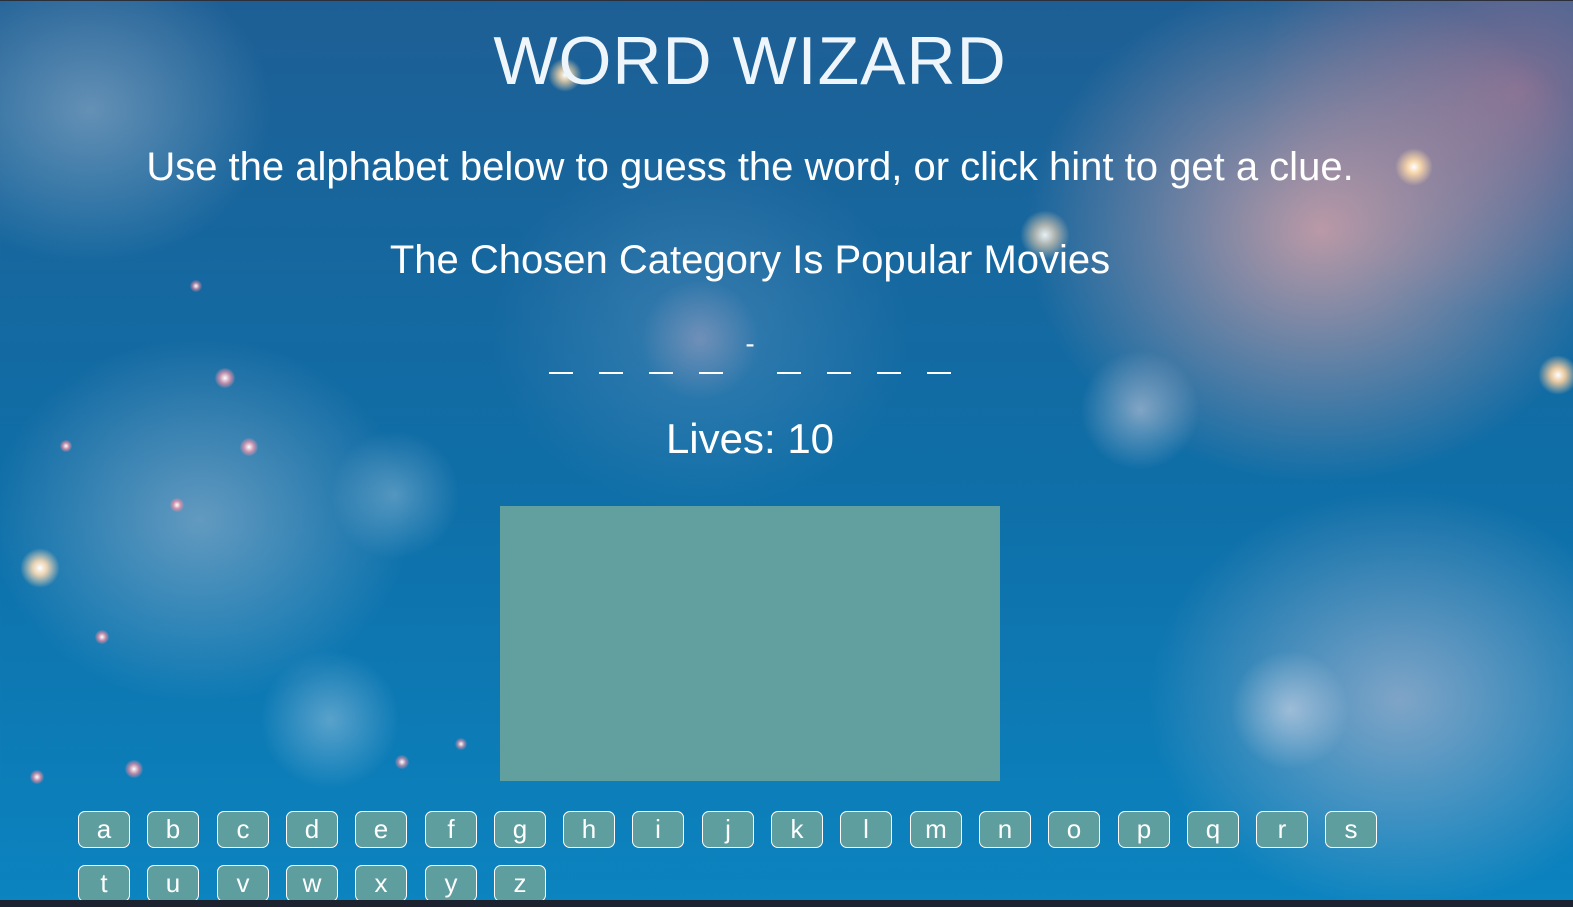 The width and height of the screenshot is (1573, 907). I want to click on letter-button-w: w, so click(312, 883).